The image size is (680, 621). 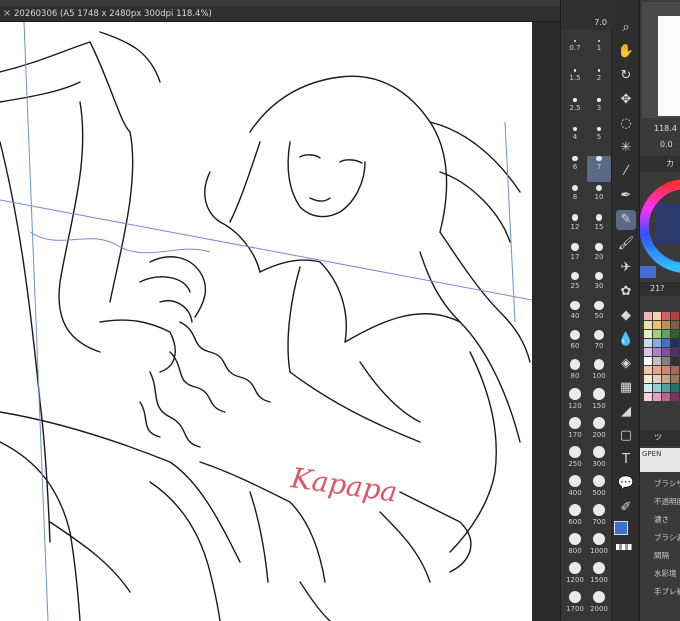 What do you see at coordinates (546, 321) in the screenshot?
I see `canvas-scroll-edge` at bounding box center [546, 321].